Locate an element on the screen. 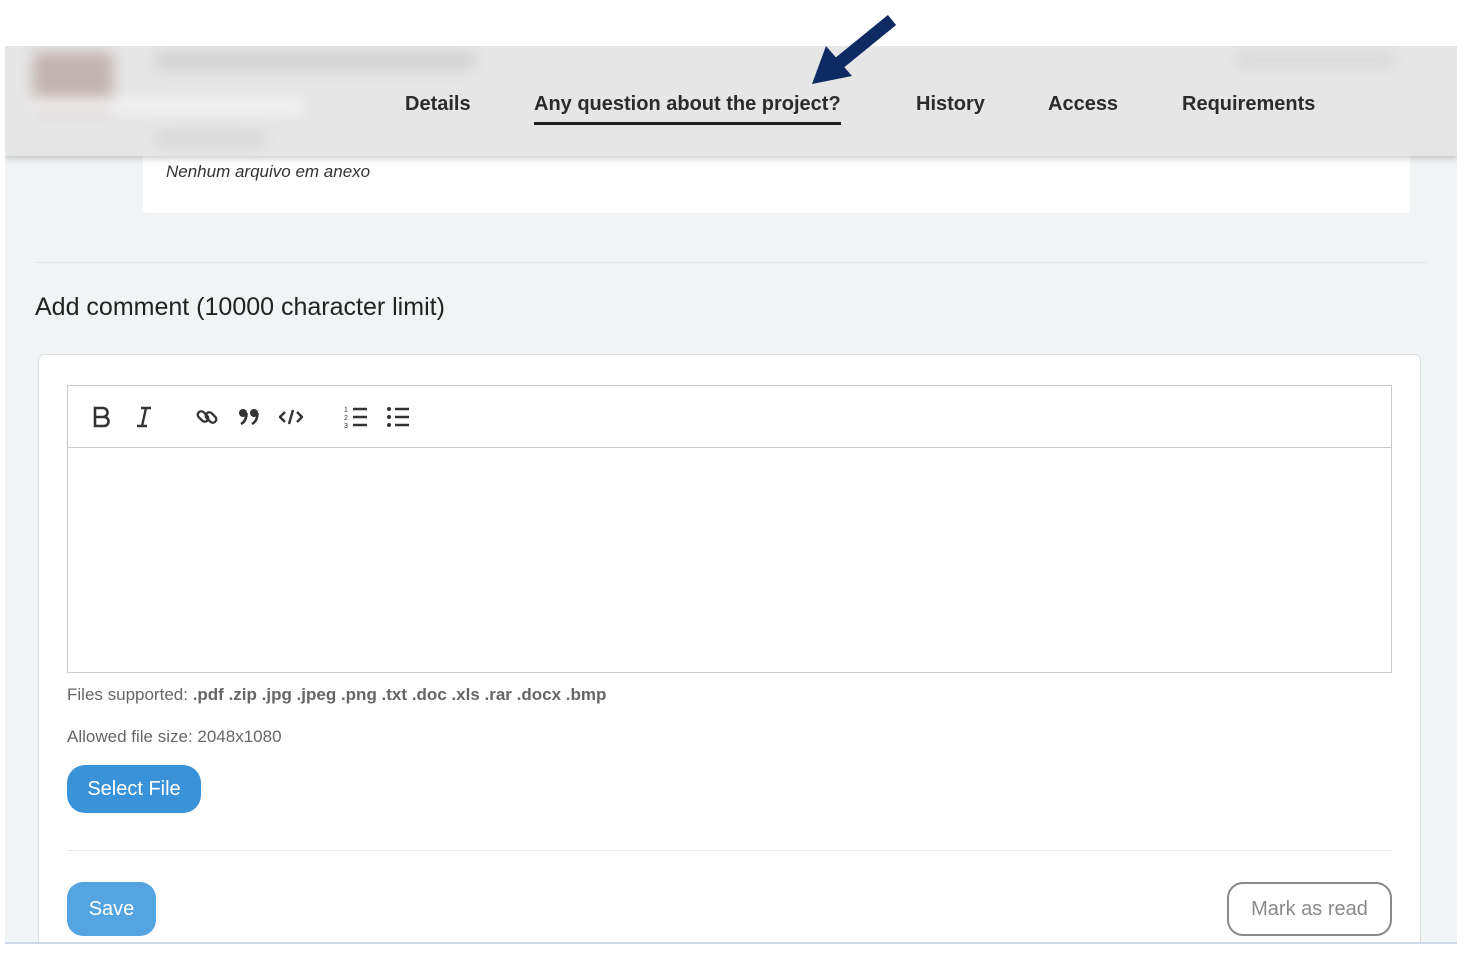  section-divider is located at coordinates (731, 262).